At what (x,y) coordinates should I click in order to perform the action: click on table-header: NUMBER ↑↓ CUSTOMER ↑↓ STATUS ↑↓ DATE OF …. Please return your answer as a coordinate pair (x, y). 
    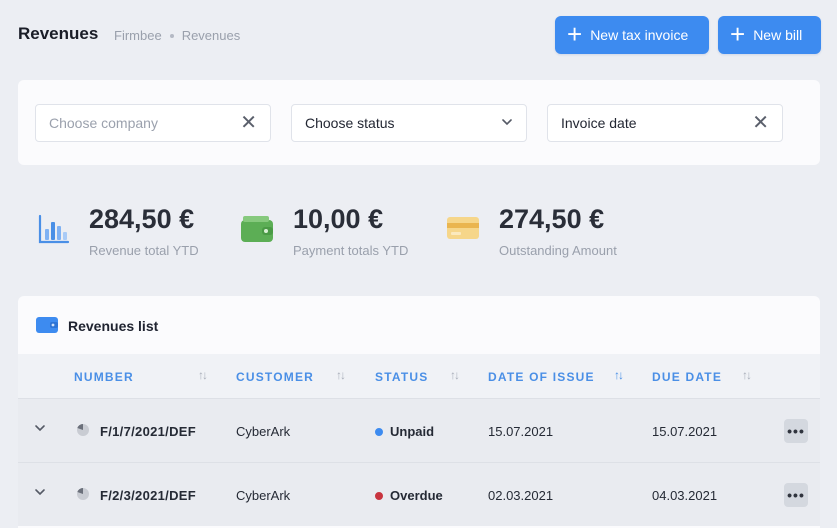
    Looking at the image, I should click on (419, 376).